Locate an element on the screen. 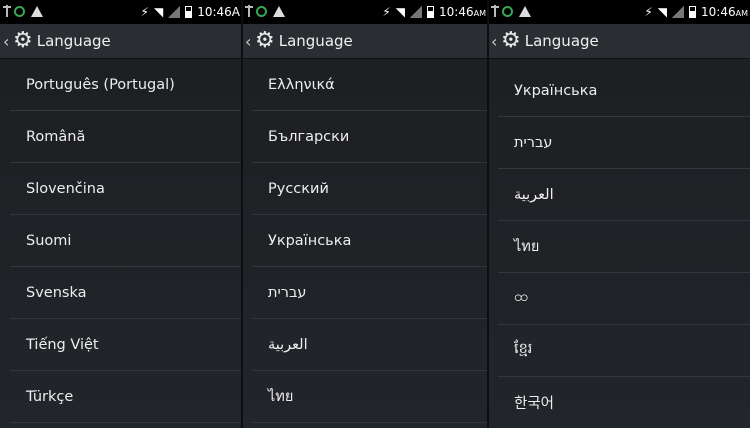 Image resolution: width=750 pixels, height=428 pixels. language-item: Slovenčina is located at coordinates (126, 189).